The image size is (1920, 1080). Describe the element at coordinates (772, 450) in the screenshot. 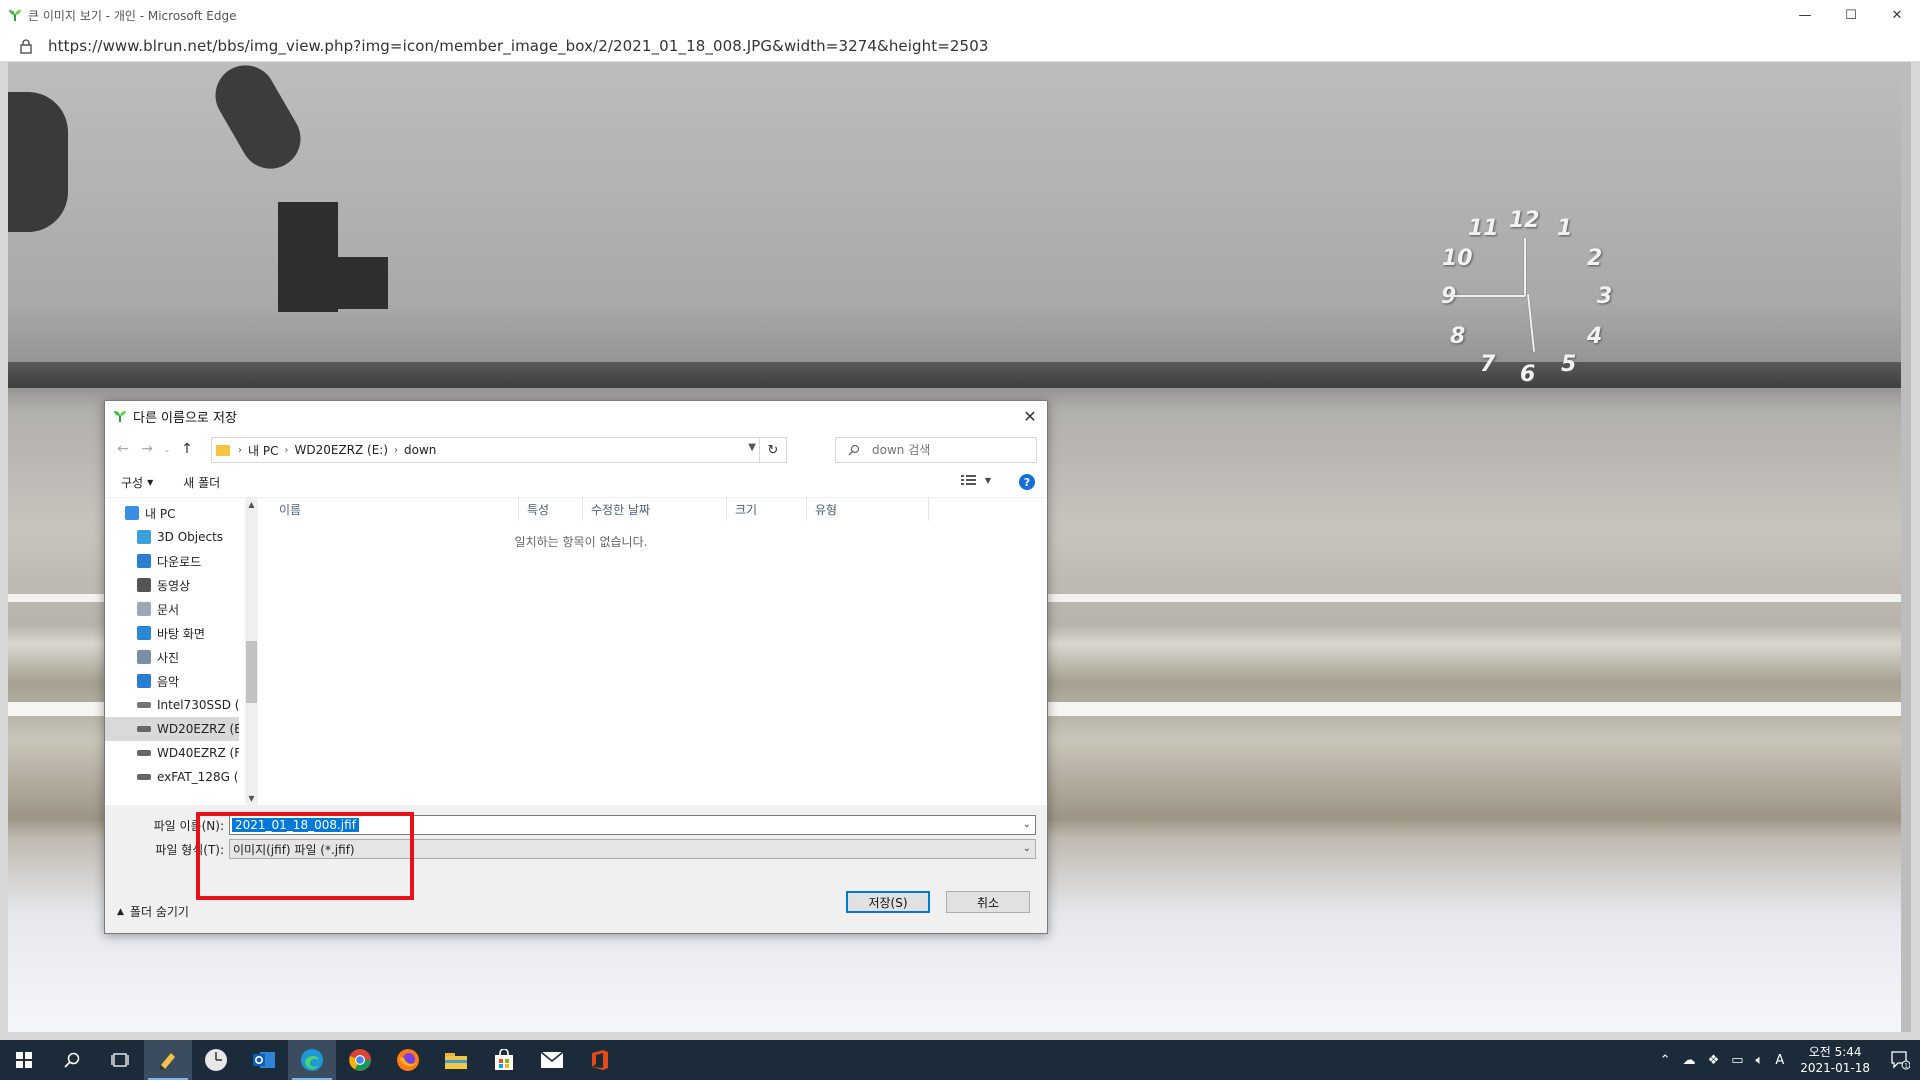

I see `refresh-icon: ↻` at that location.